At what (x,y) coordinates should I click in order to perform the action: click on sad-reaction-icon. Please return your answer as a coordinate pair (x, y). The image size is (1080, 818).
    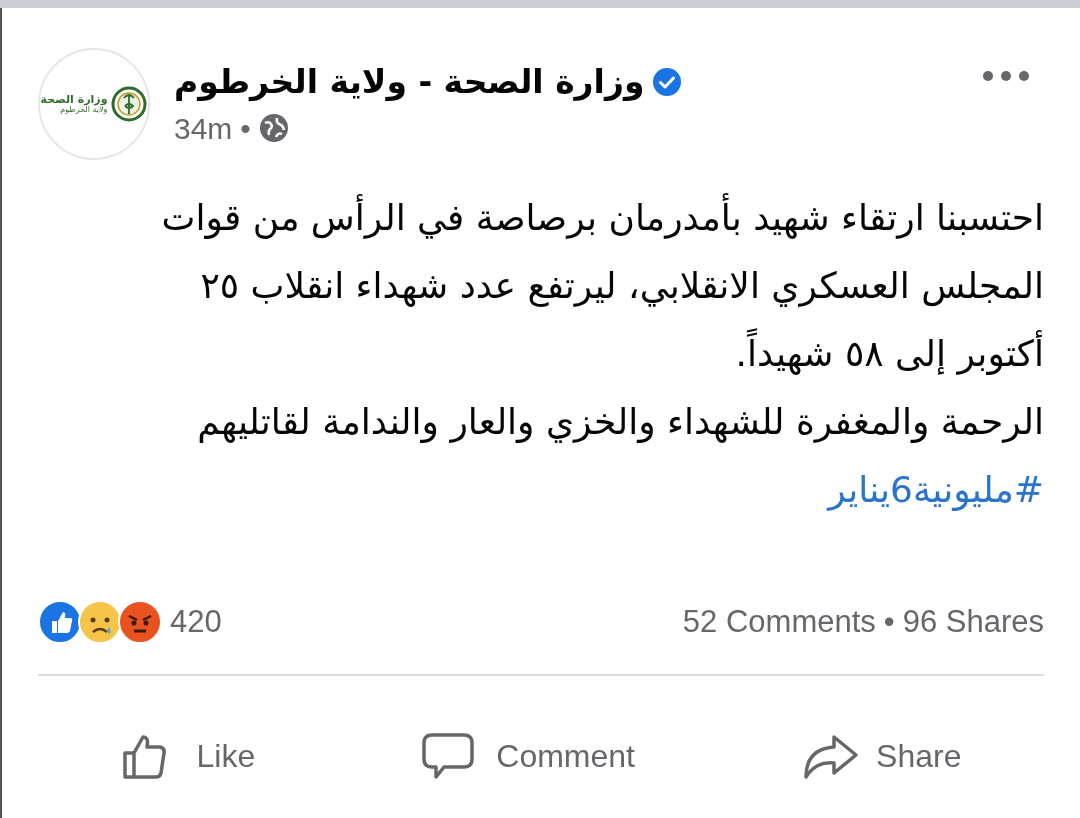
    Looking at the image, I should click on (100, 622).